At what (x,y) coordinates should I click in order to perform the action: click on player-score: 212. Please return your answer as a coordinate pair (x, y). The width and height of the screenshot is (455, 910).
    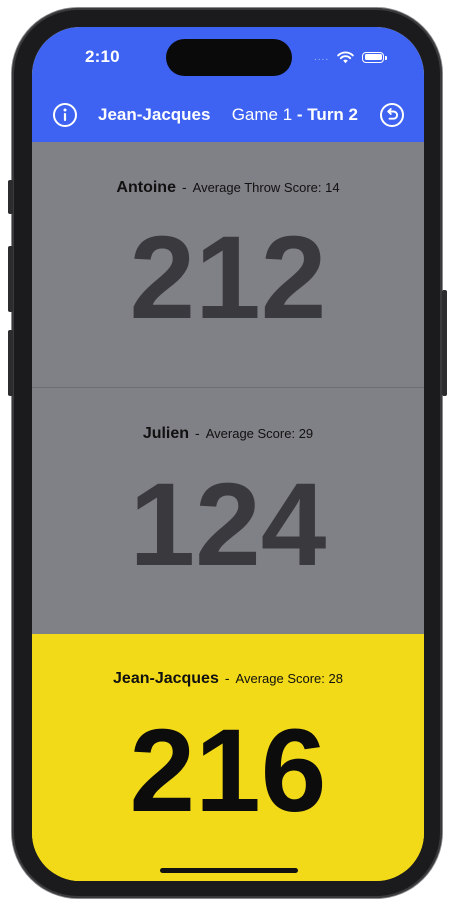
    Looking at the image, I should click on (228, 278).